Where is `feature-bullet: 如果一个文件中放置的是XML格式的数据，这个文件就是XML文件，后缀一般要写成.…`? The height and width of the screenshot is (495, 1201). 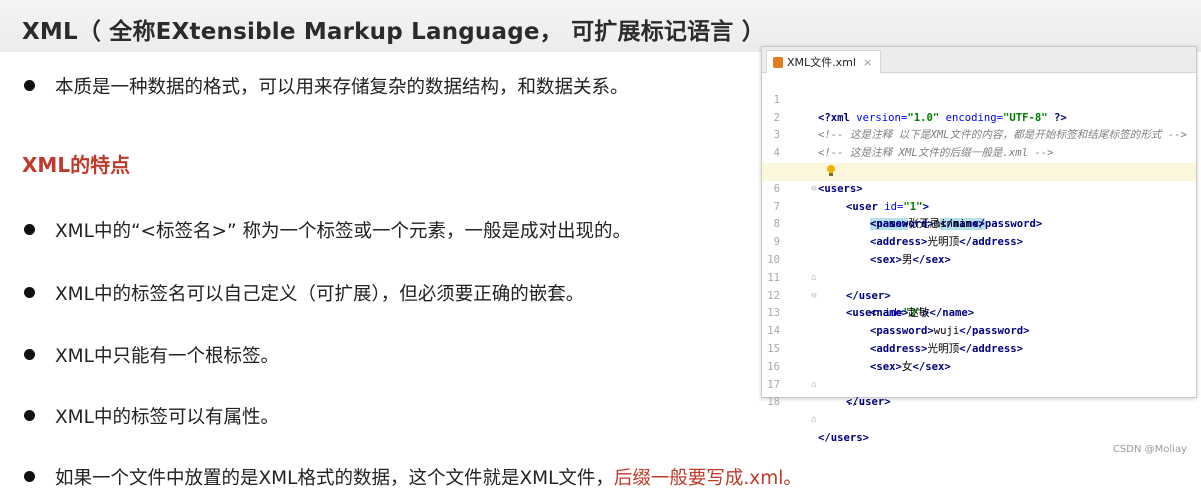 feature-bullet: 如果一个文件中放置的是XML格式的数据，这个文件就是XML文件，后缀一般要写成.… is located at coordinates (413, 477).